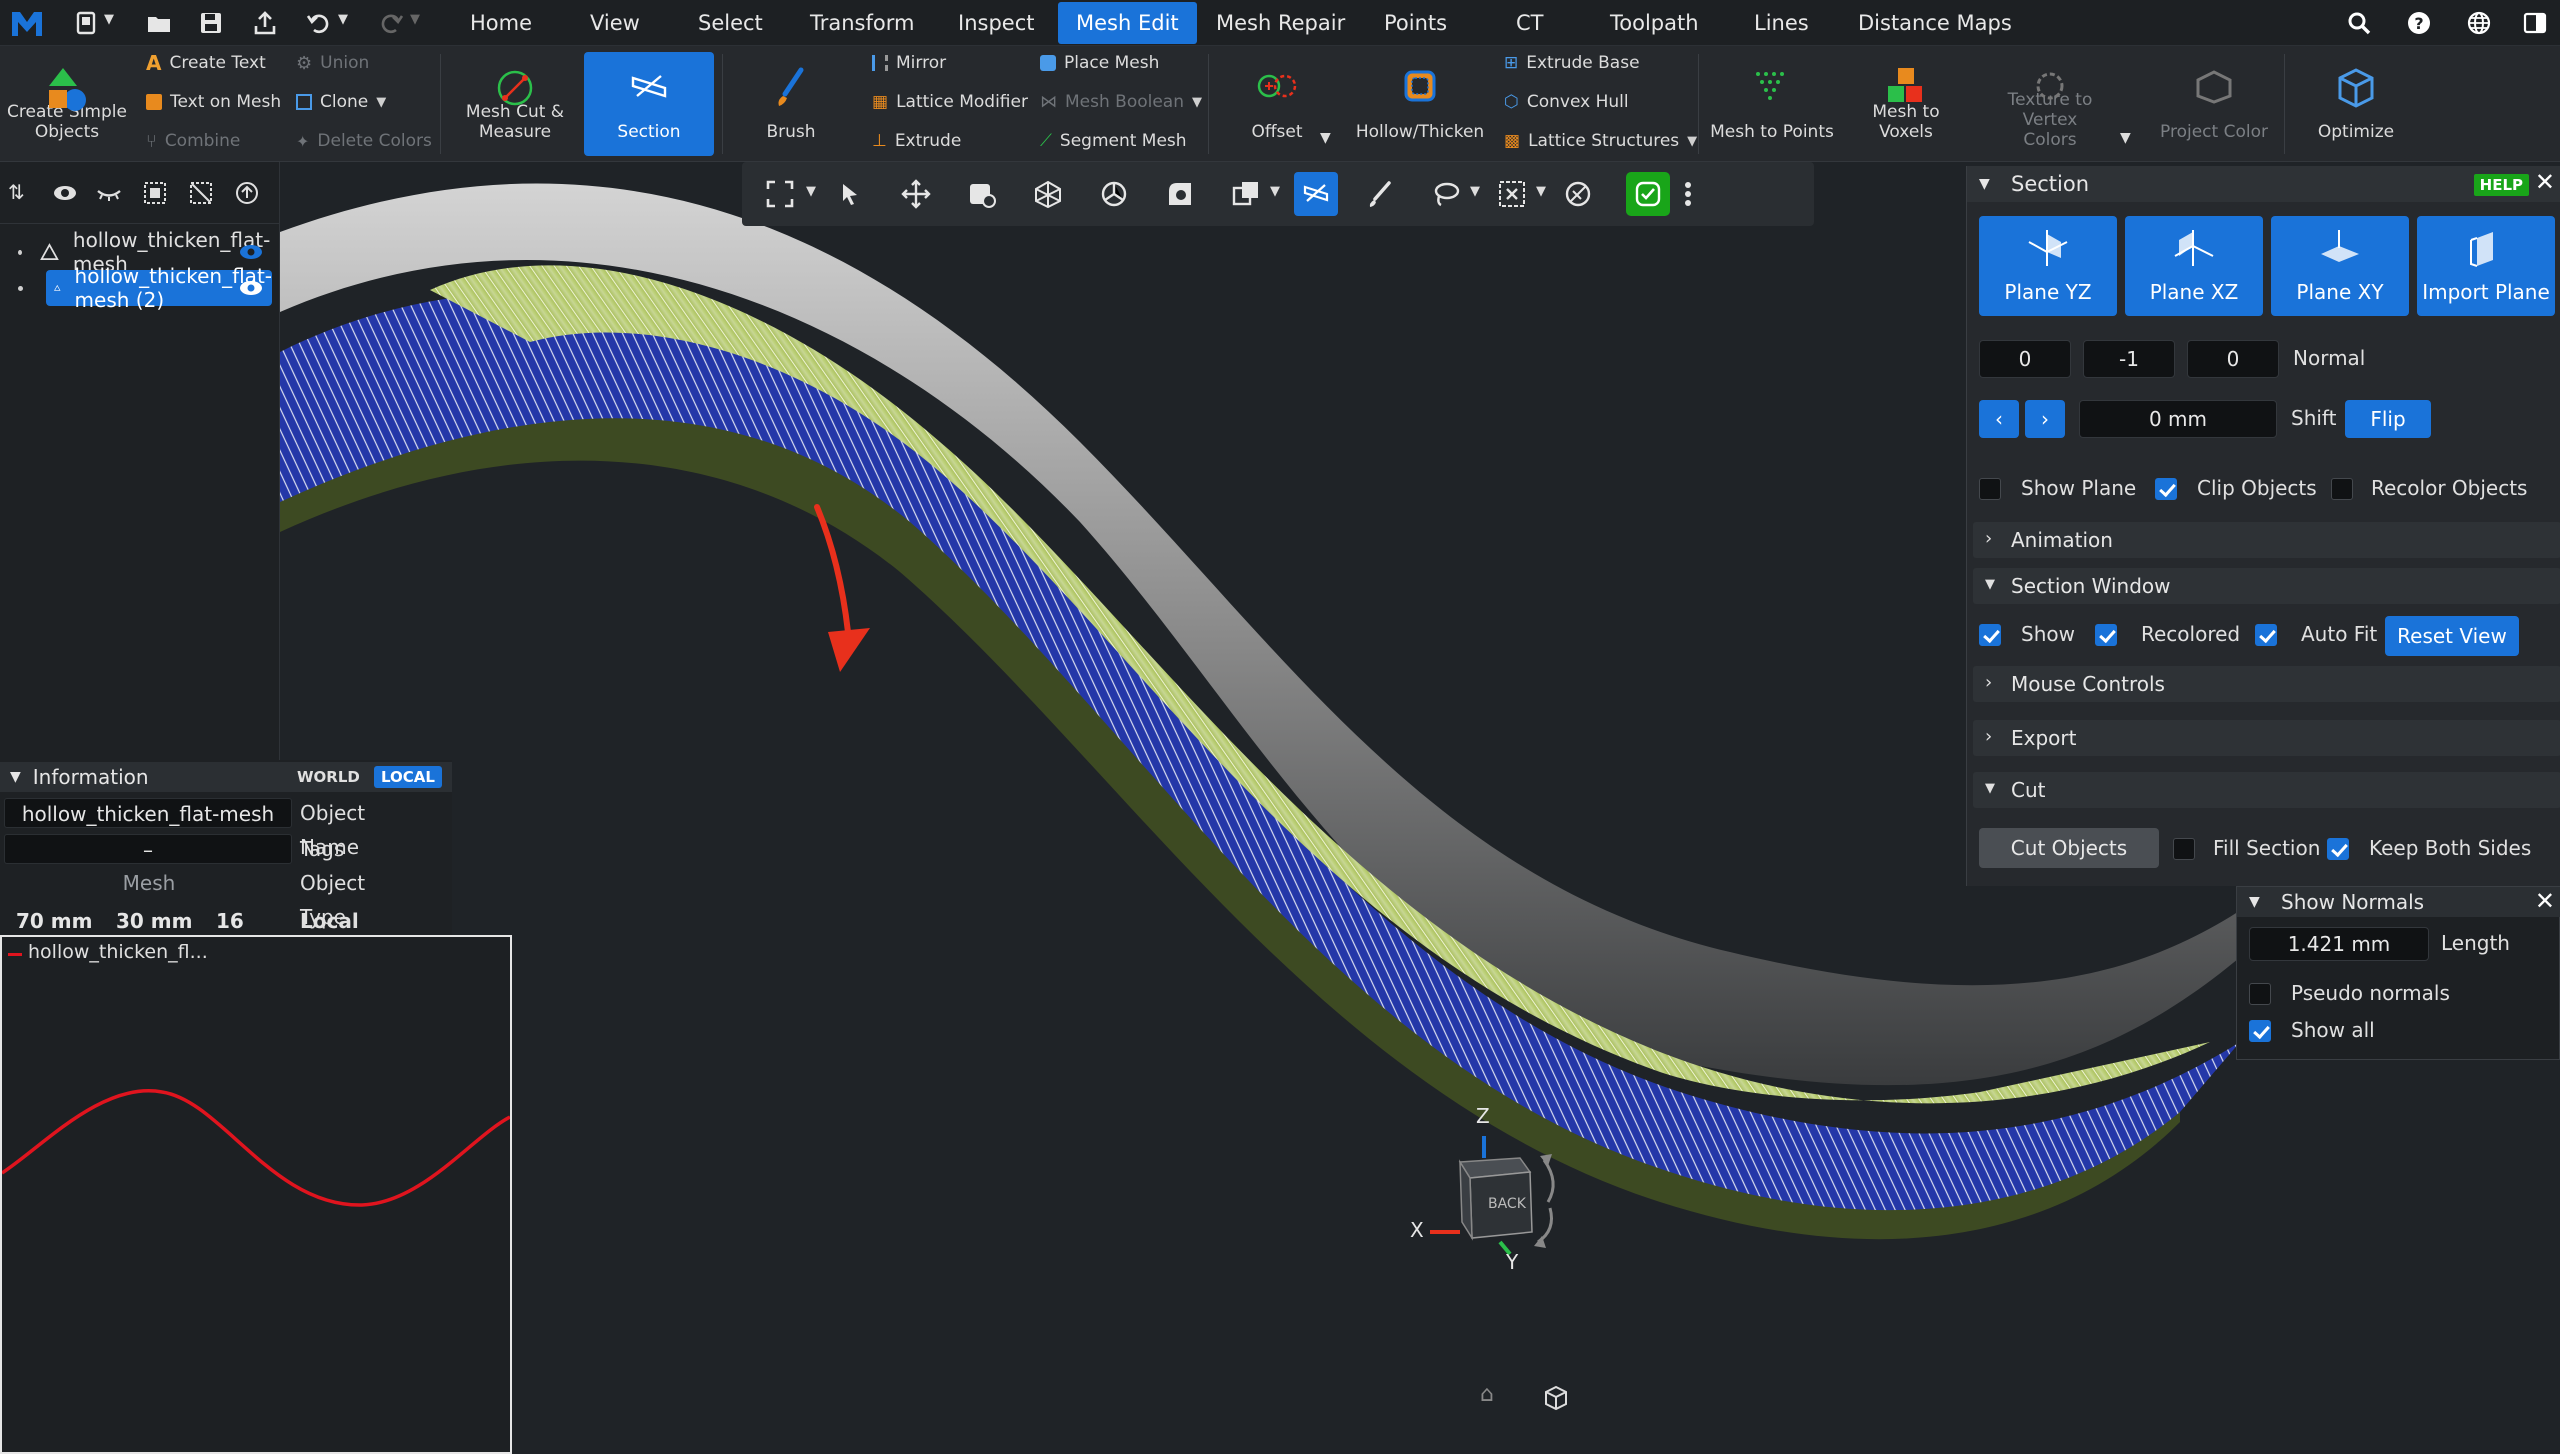  Describe the element at coordinates (251, 288) in the screenshot. I see `visibility-eye-icon` at that location.